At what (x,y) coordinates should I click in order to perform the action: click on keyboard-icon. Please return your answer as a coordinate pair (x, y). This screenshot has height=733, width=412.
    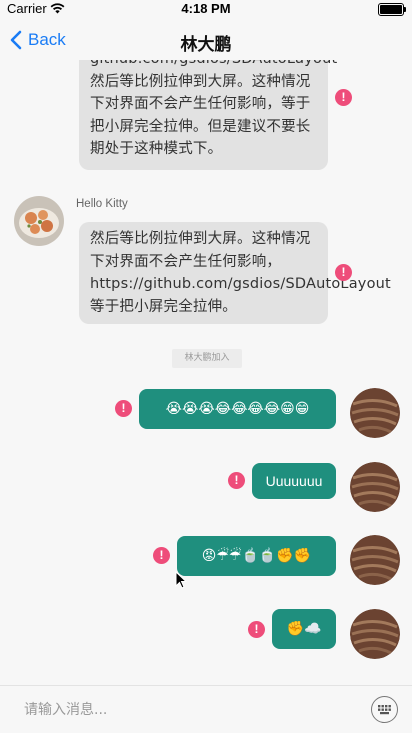
    Looking at the image, I should click on (384, 709).